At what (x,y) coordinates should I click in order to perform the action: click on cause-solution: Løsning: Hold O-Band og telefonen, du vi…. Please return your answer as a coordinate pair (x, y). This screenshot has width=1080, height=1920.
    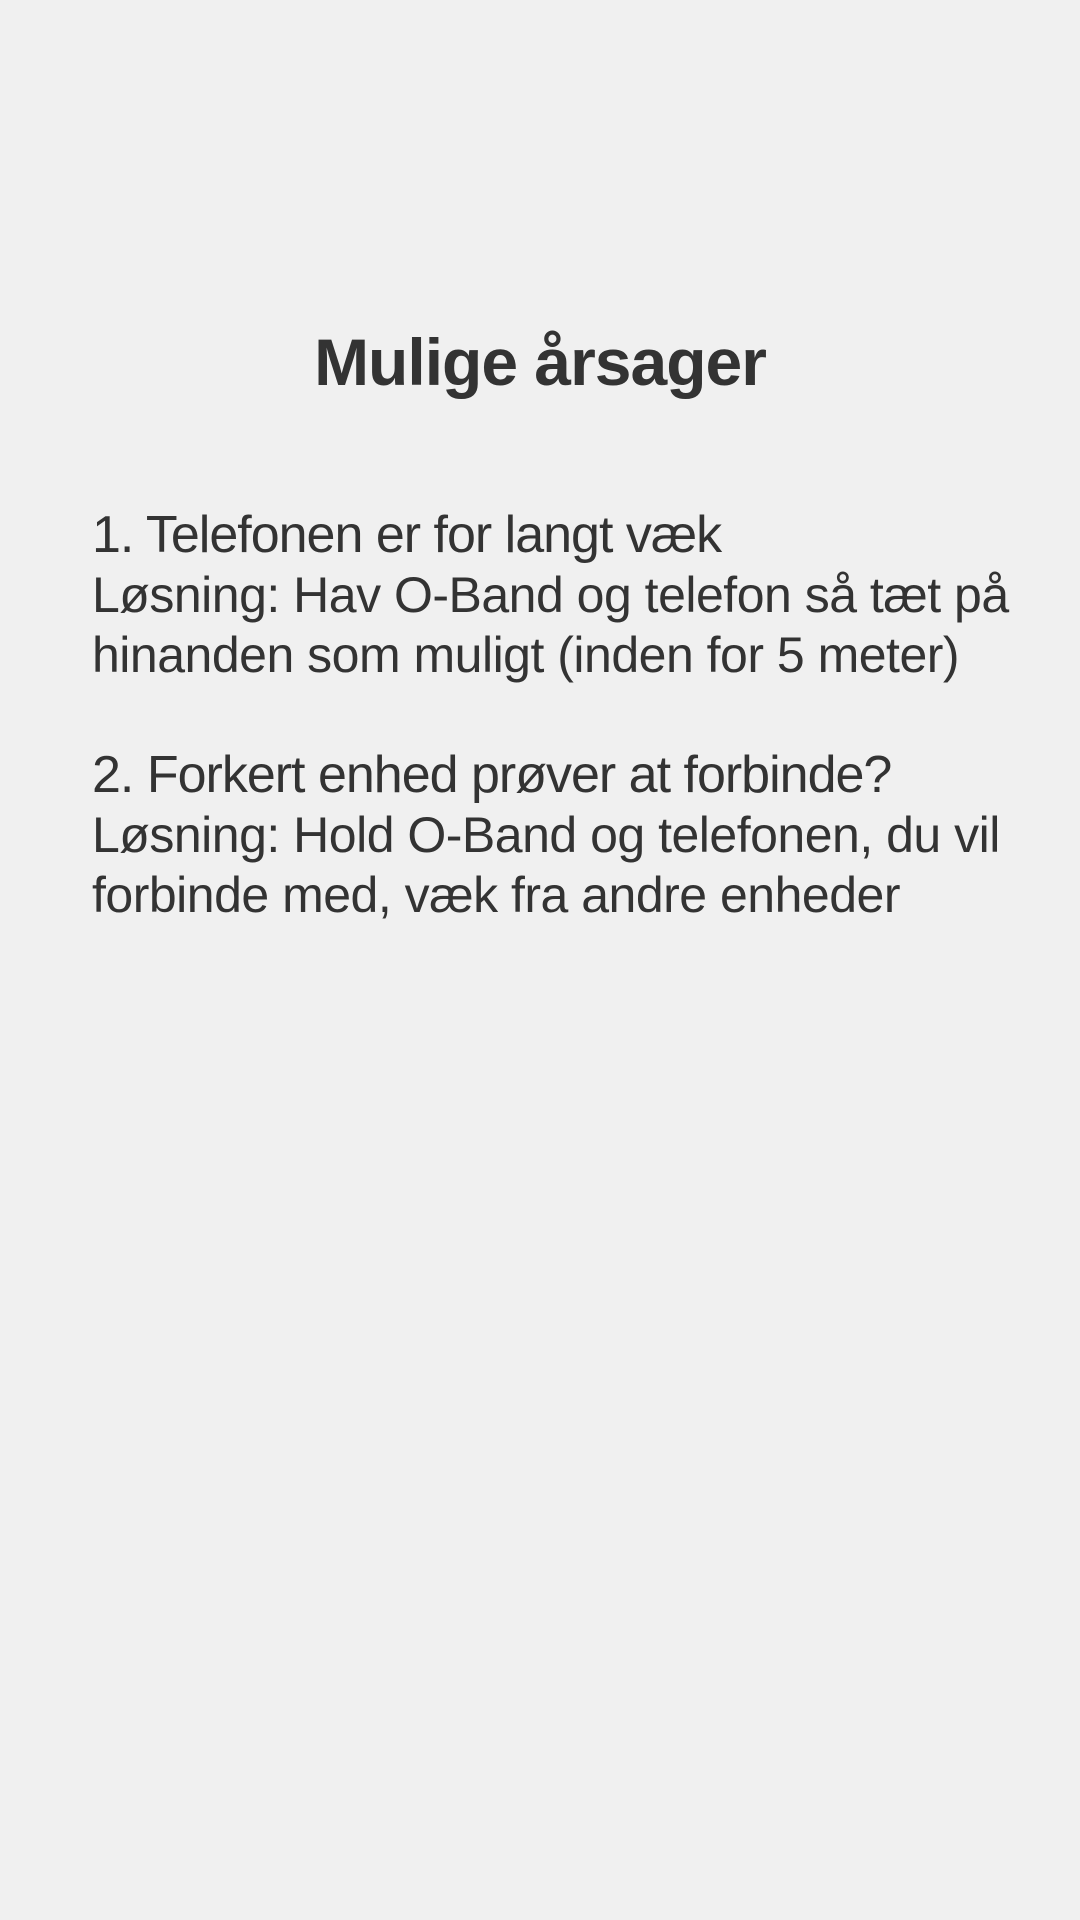
    Looking at the image, I should click on (546, 865).